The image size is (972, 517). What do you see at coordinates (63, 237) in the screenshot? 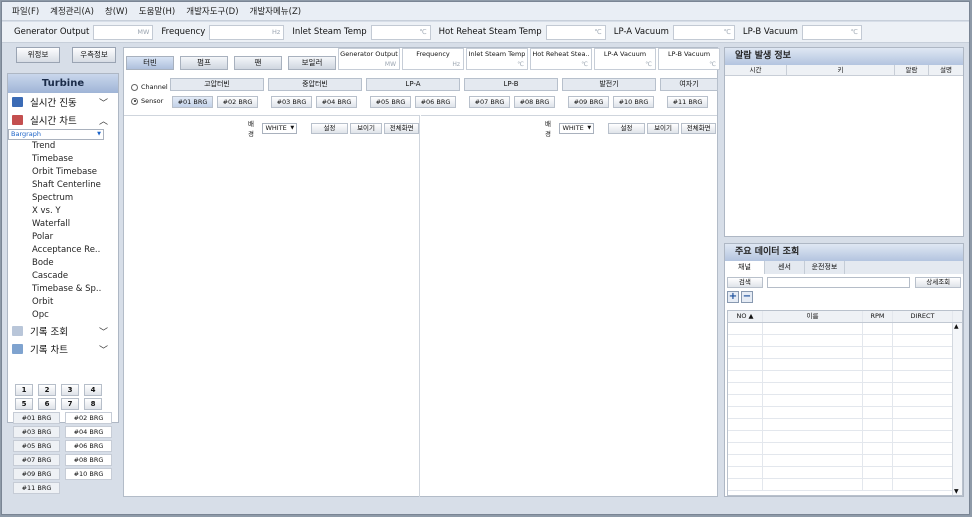
I see `tree-item-polar: Polar` at bounding box center [63, 237].